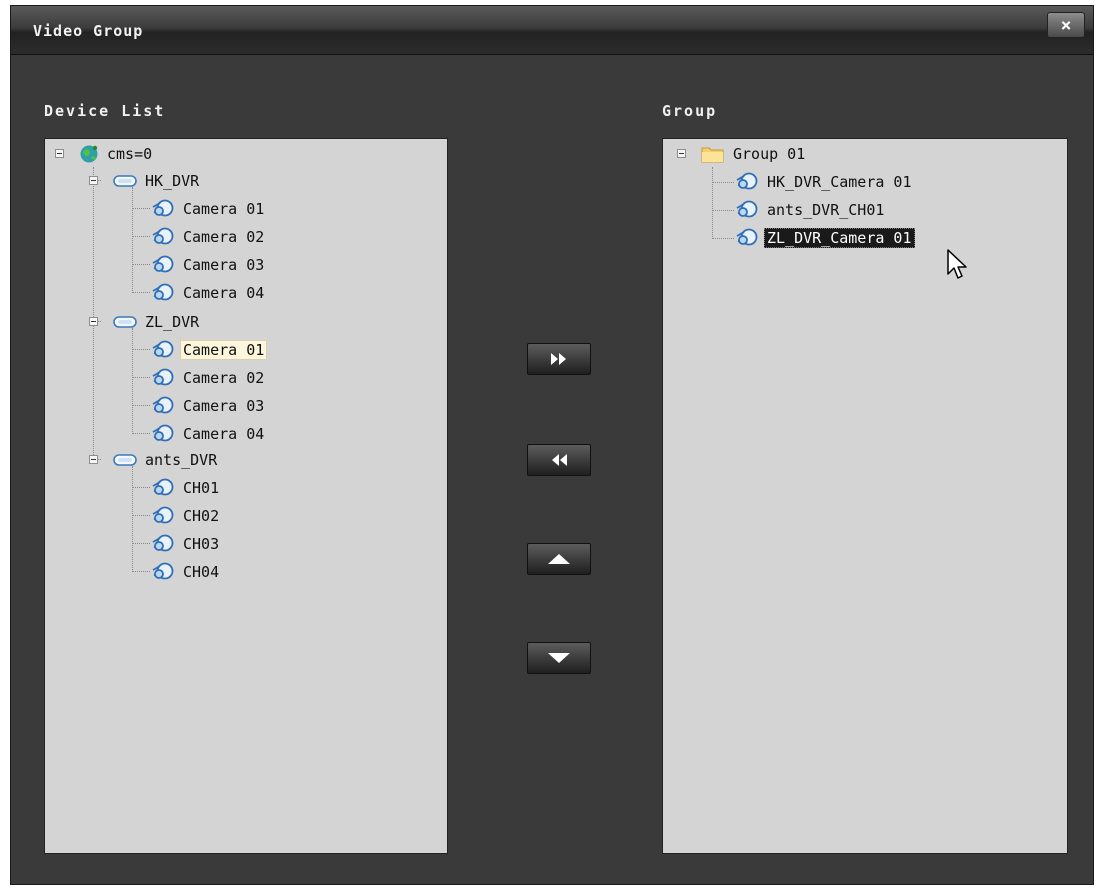 Image resolution: width=1096 pixels, height=888 pixels. Describe the element at coordinates (105, 111) in the screenshot. I see `device-list-label: Device List` at that location.